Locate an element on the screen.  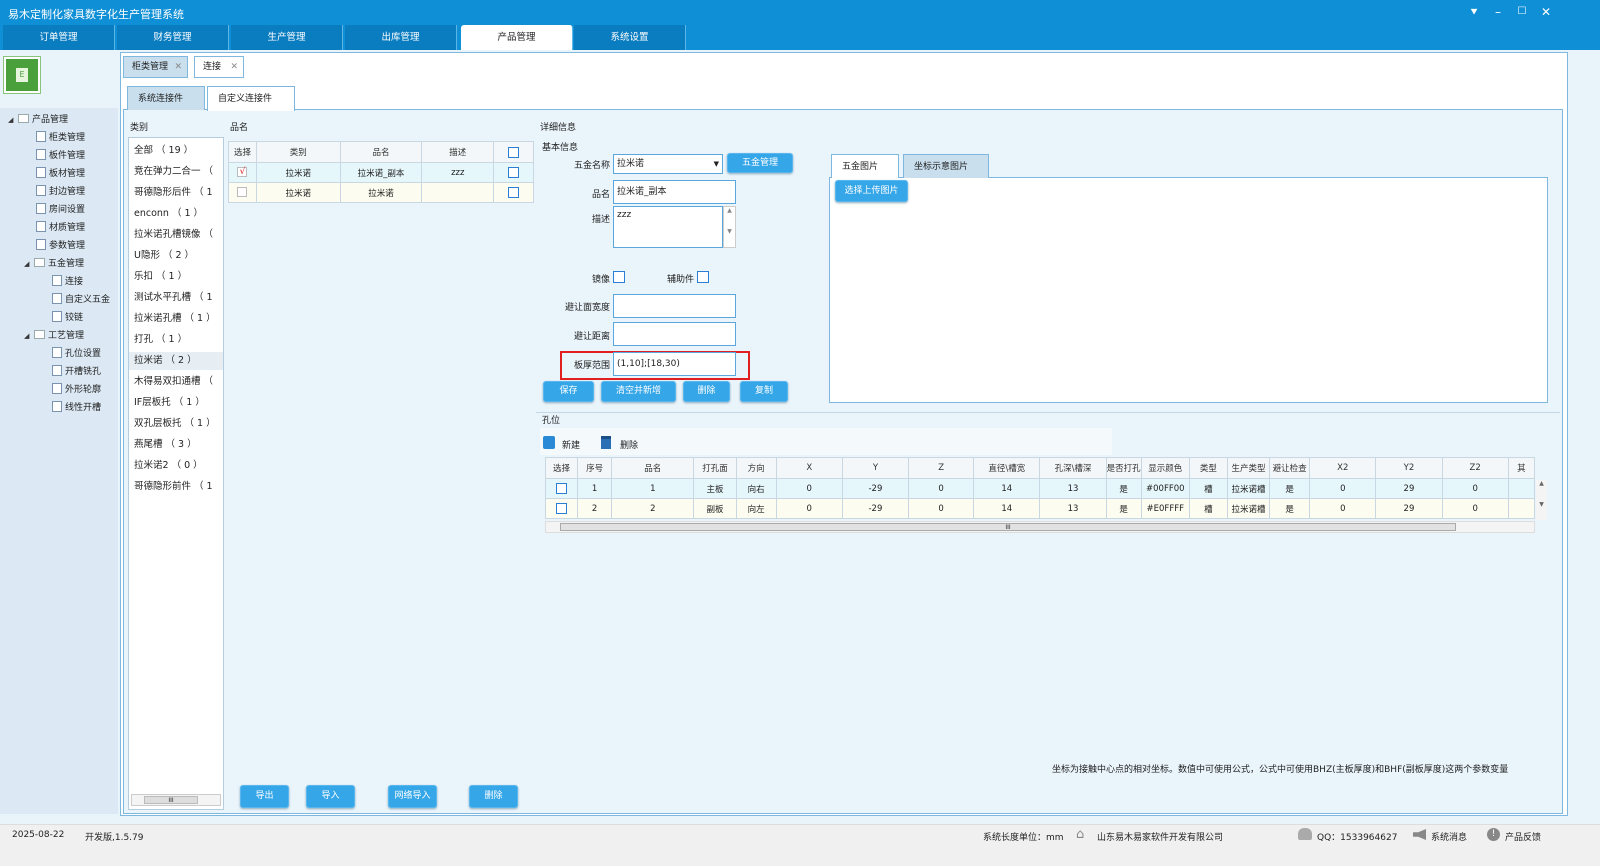
menu-icon: ⯆ is located at coordinates (1474, 12).